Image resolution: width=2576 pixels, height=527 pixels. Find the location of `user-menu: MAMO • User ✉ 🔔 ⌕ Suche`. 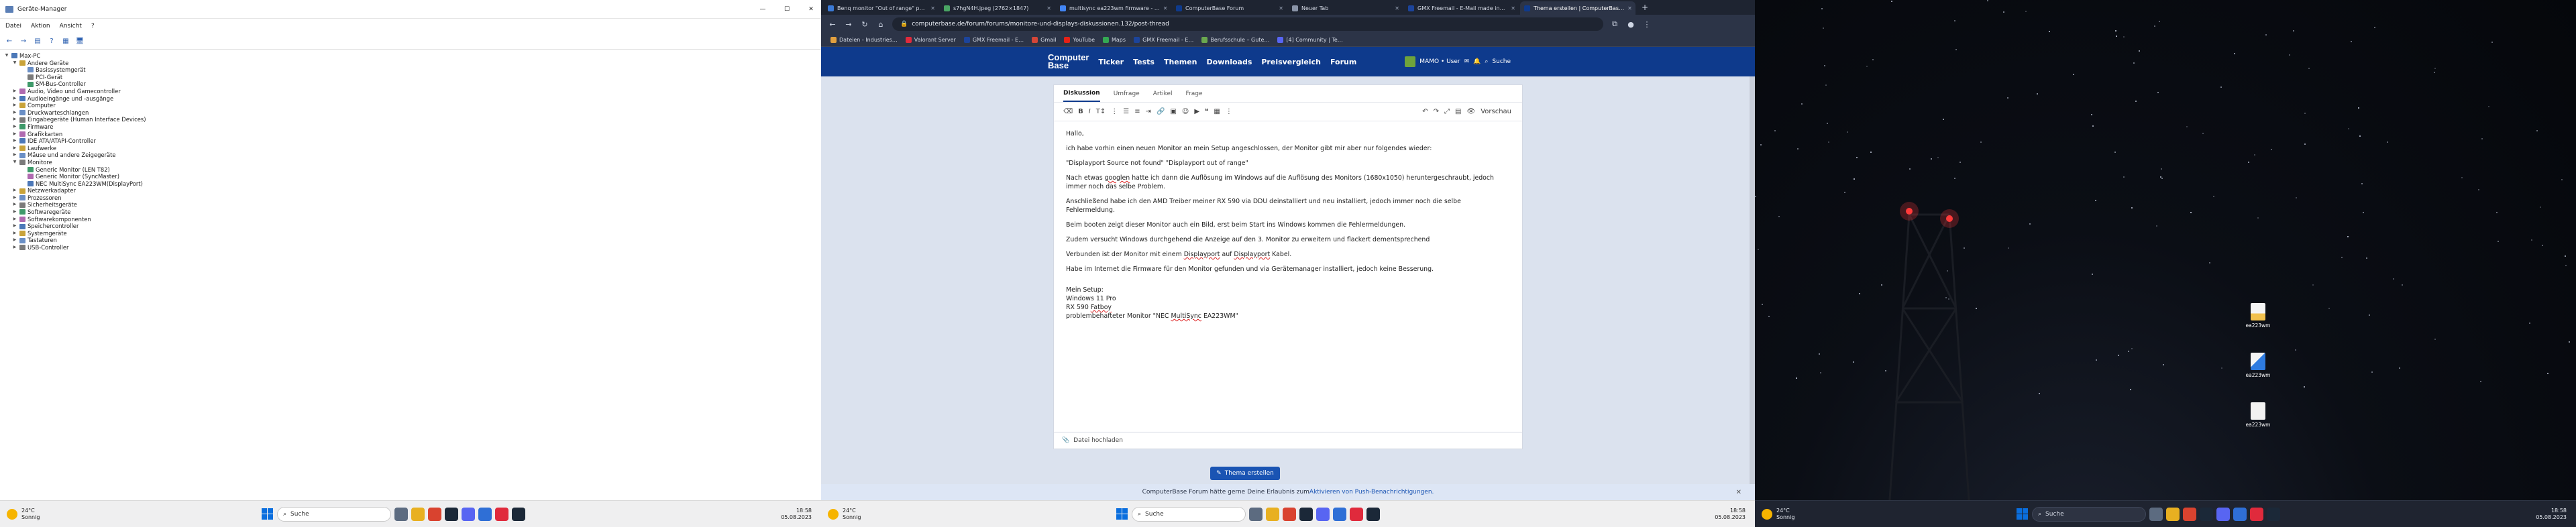

user-menu: MAMO • User ✉ 🔔 ⌕ Suche is located at coordinates (1458, 61).